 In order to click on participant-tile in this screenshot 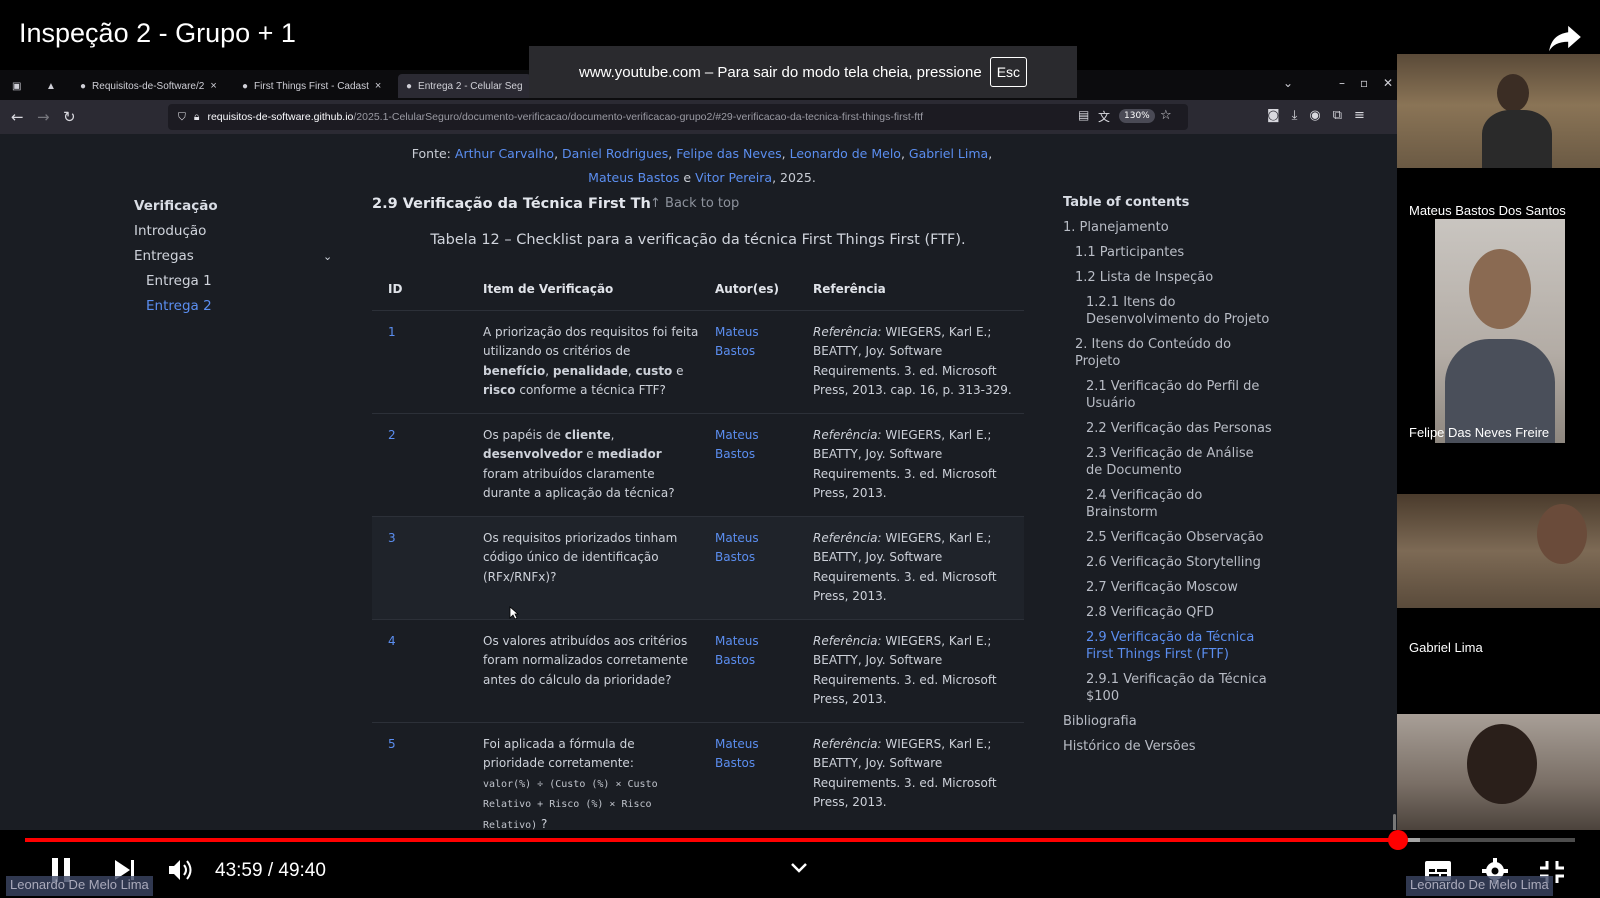, I will do `click(1498, 772)`.